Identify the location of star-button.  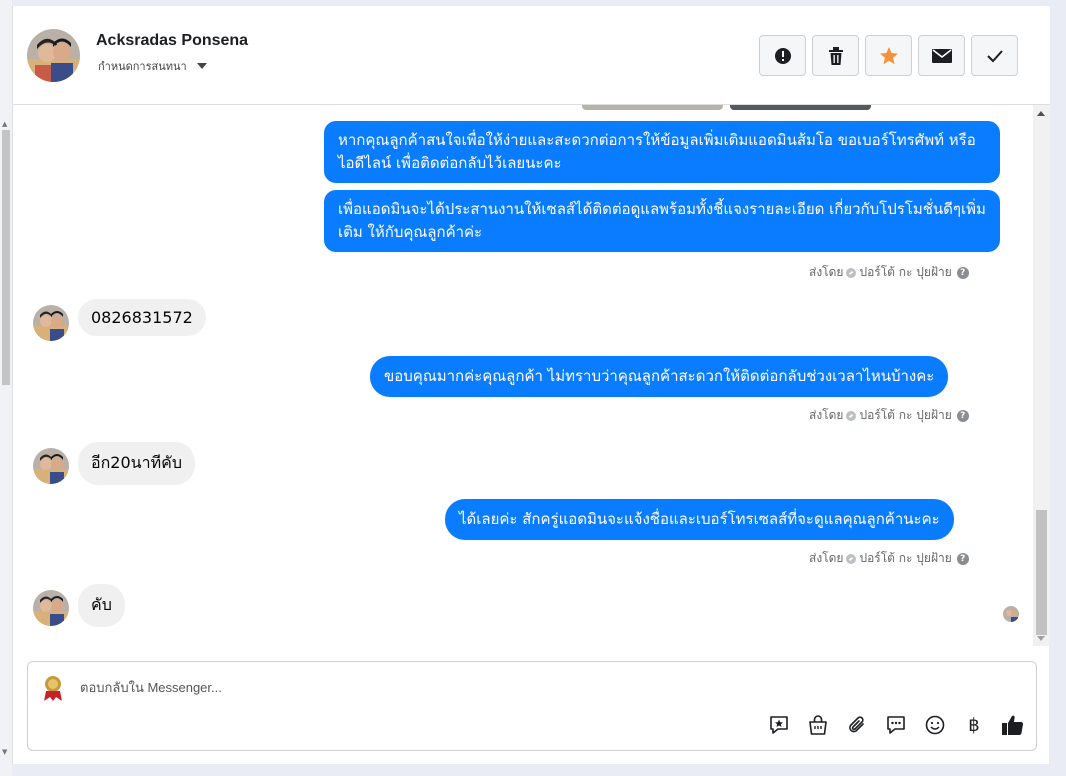
(888, 55).